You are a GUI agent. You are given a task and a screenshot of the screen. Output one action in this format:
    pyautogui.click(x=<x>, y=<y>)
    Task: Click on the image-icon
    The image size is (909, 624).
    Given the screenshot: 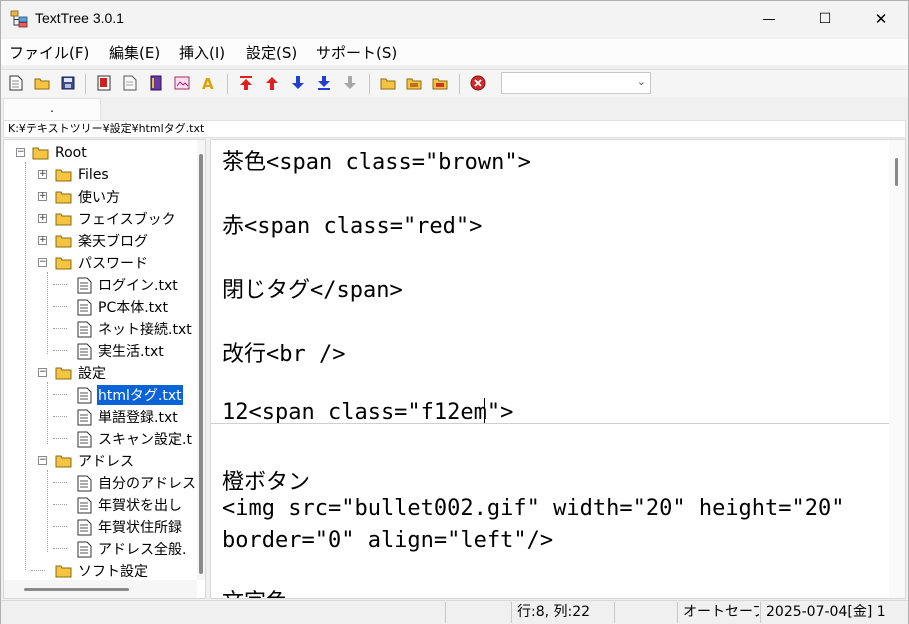 What is the action you would take?
    pyautogui.click(x=182, y=83)
    